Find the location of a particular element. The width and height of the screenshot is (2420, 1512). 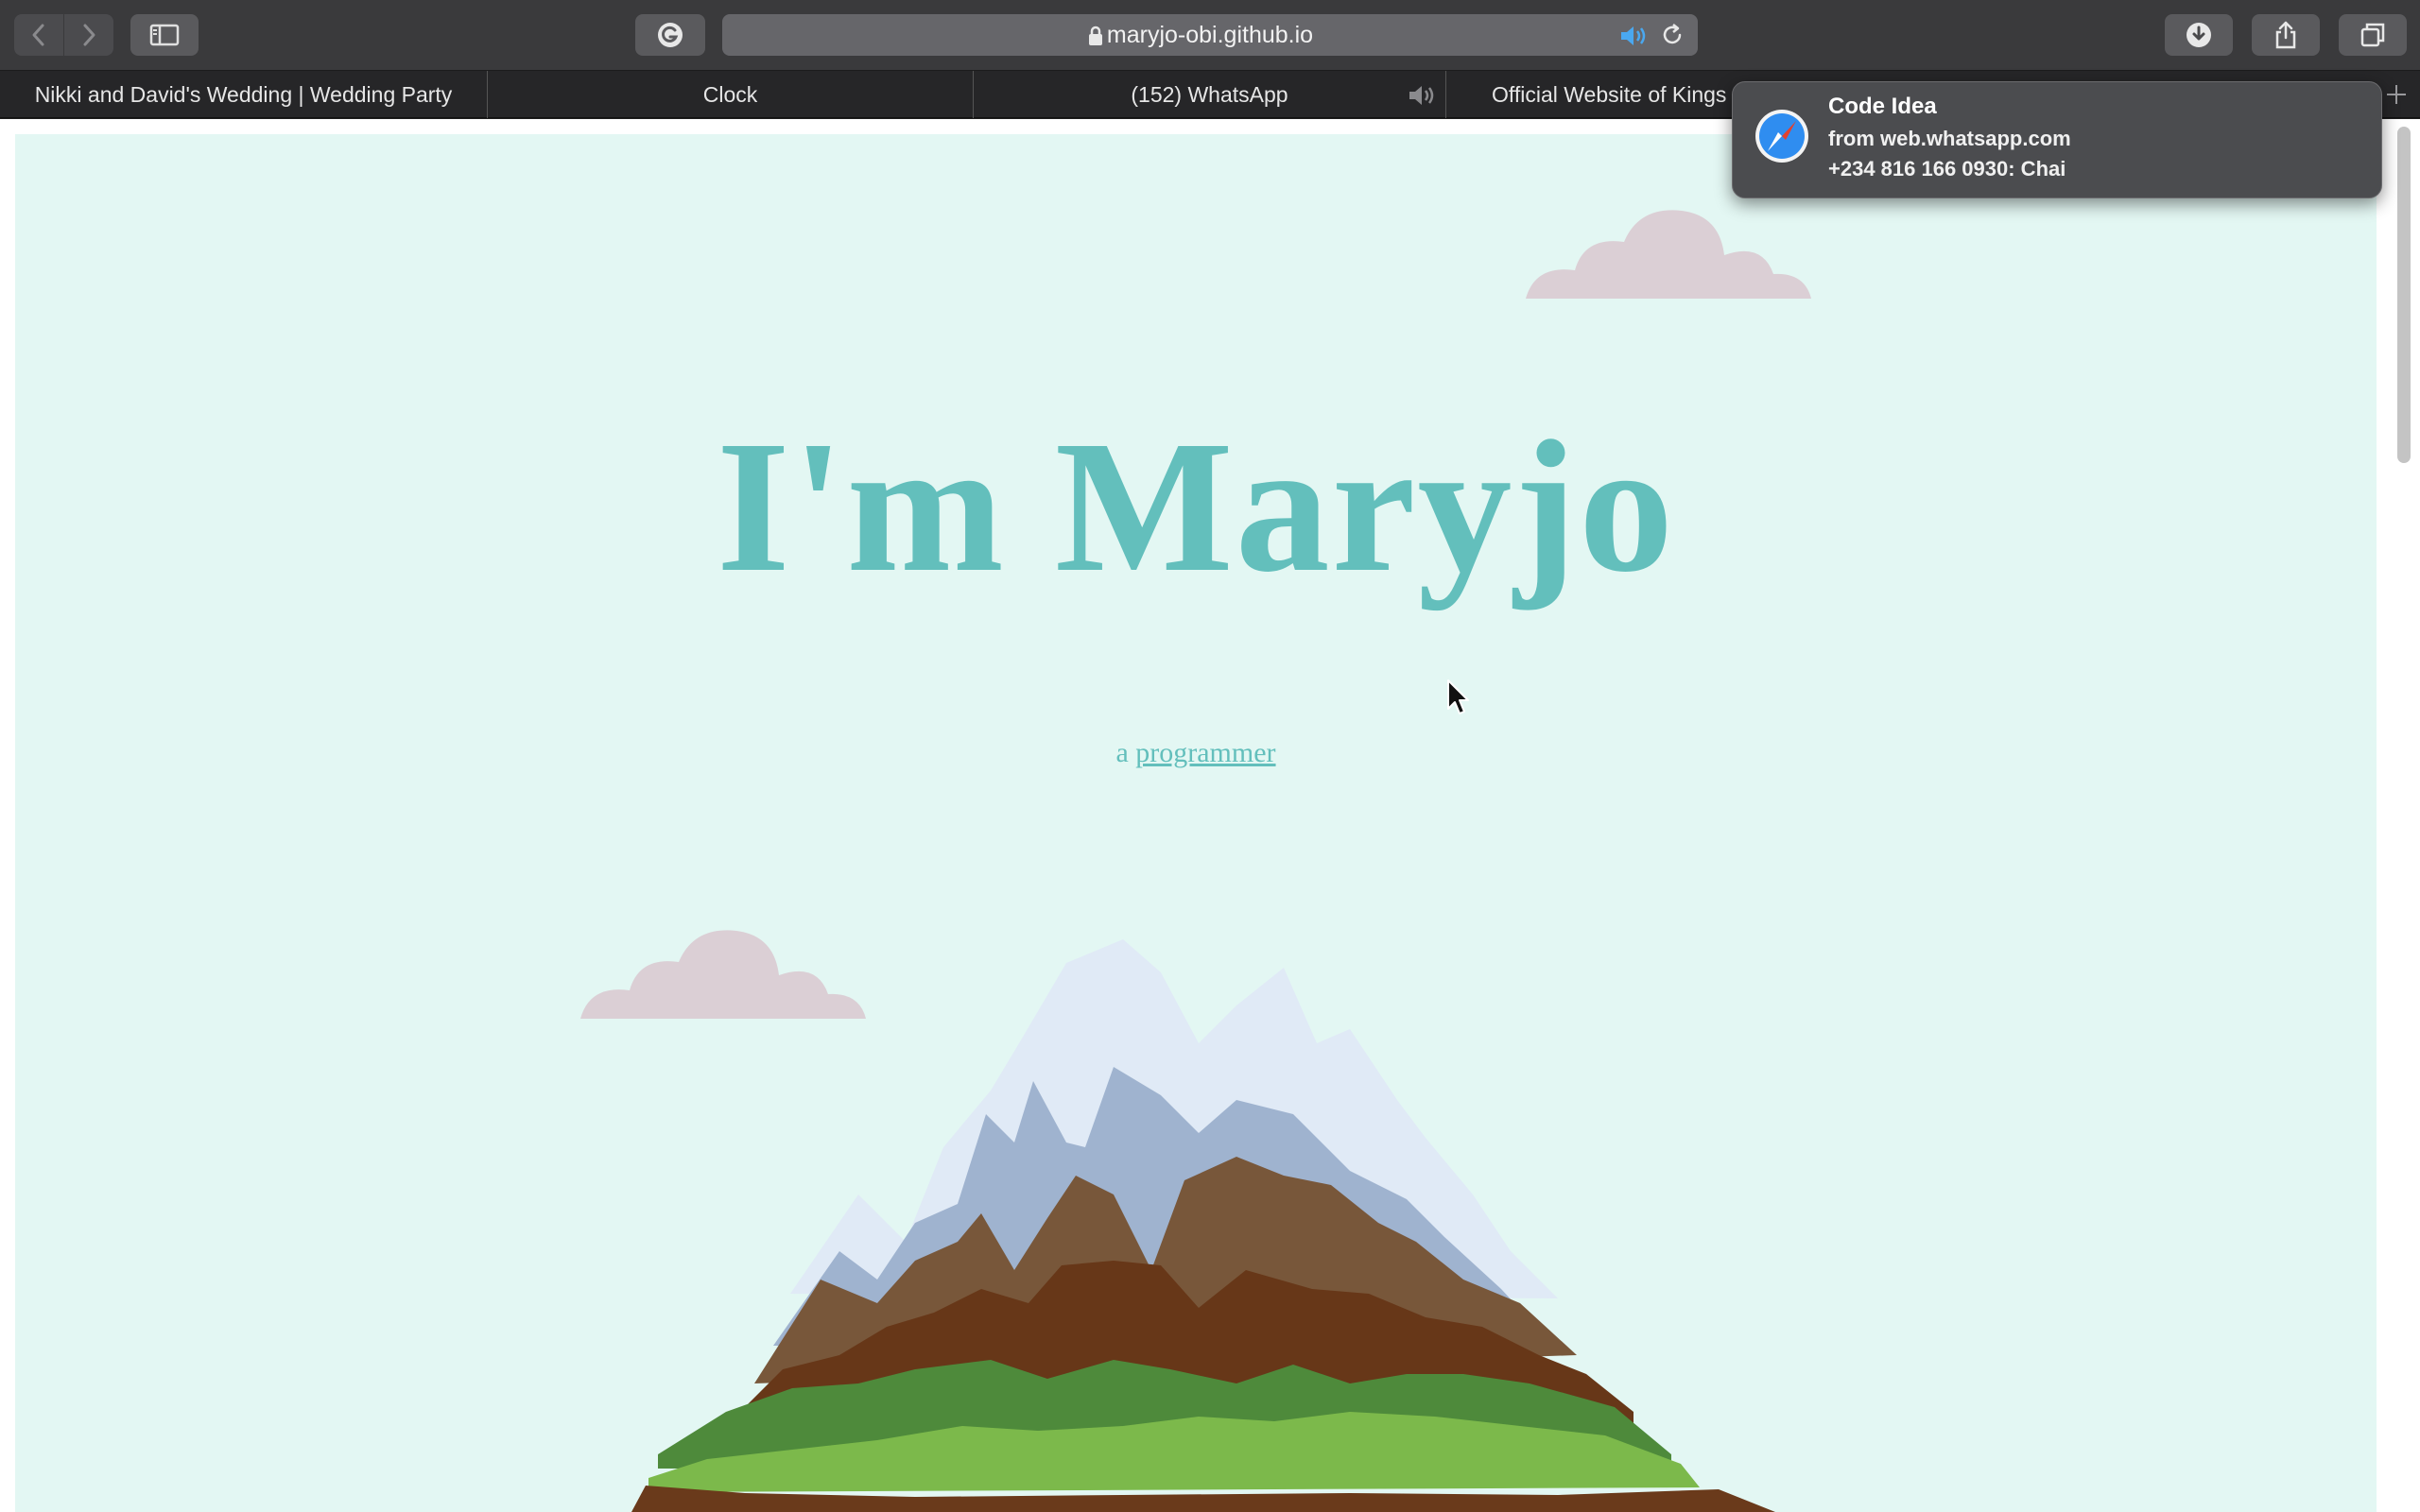

scrollbar-thumb is located at coordinates (2404, 295).